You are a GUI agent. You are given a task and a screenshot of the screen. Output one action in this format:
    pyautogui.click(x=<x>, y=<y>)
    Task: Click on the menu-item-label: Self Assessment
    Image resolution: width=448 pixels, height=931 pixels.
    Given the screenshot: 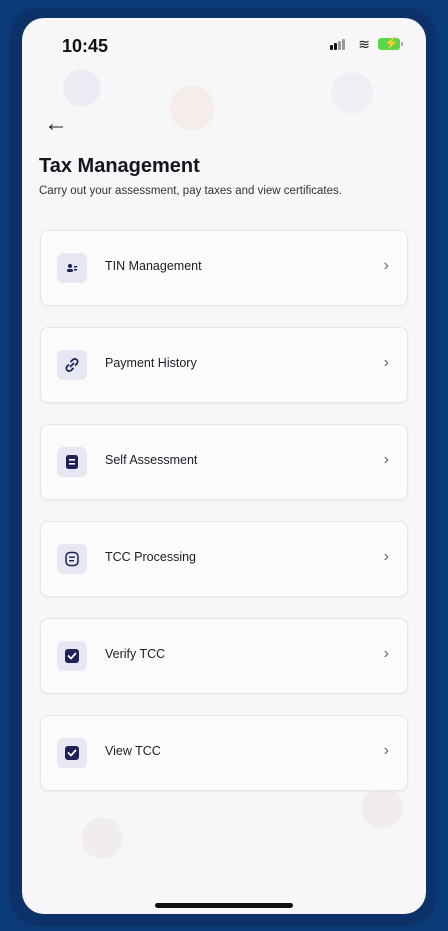 What is the action you would take?
    pyautogui.click(x=151, y=460)
    